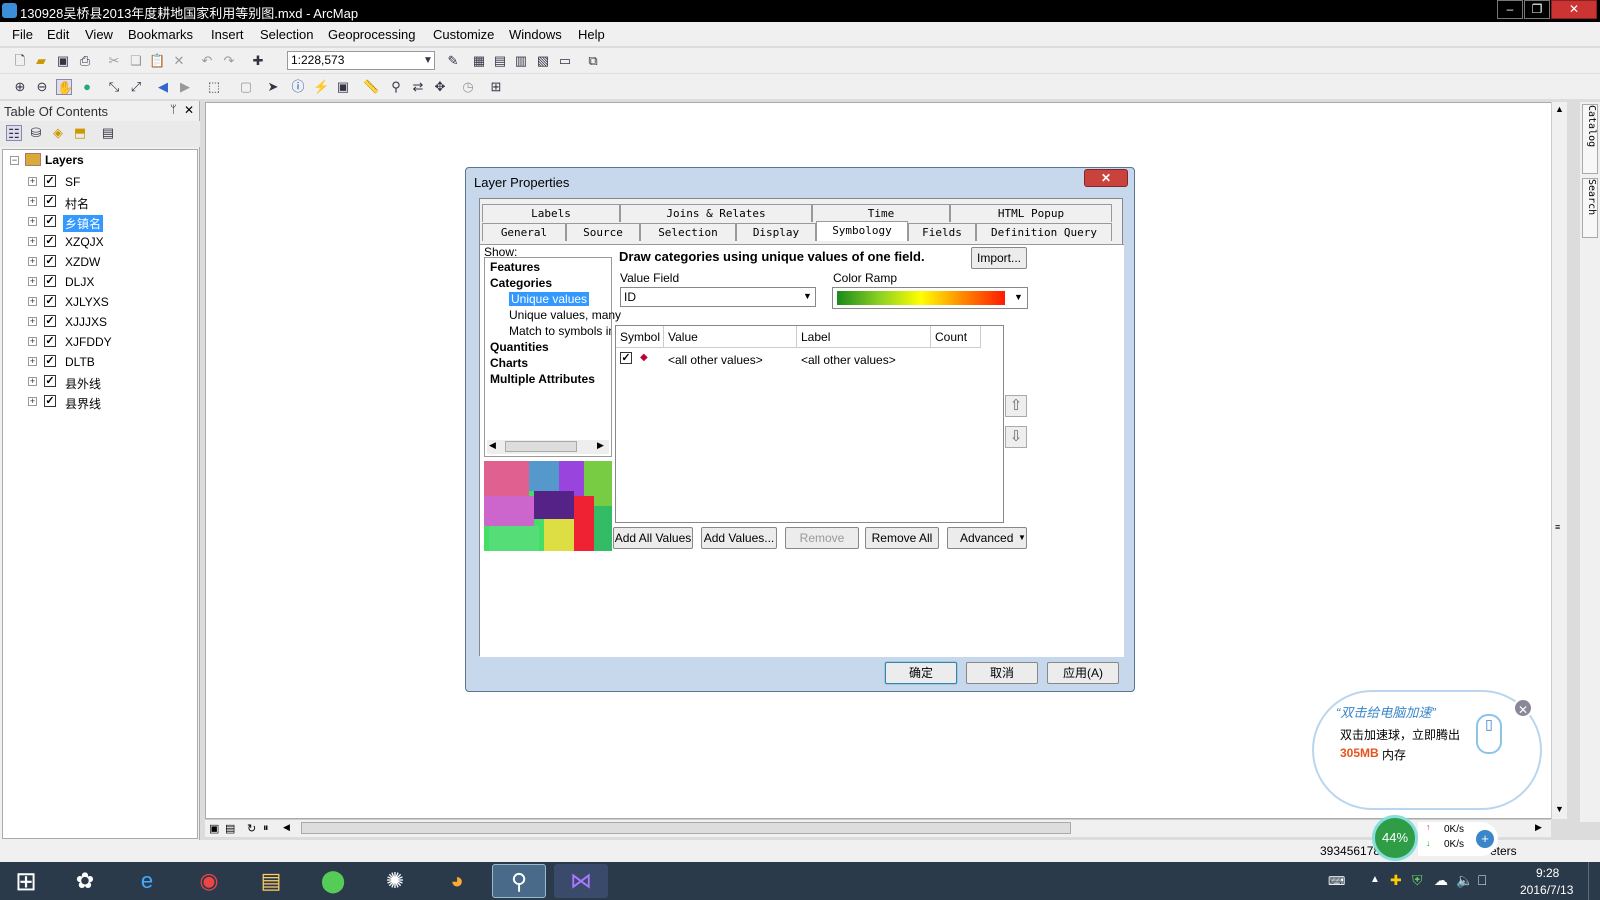  I want to click on menu-customize: Customize, so click(463, 34).